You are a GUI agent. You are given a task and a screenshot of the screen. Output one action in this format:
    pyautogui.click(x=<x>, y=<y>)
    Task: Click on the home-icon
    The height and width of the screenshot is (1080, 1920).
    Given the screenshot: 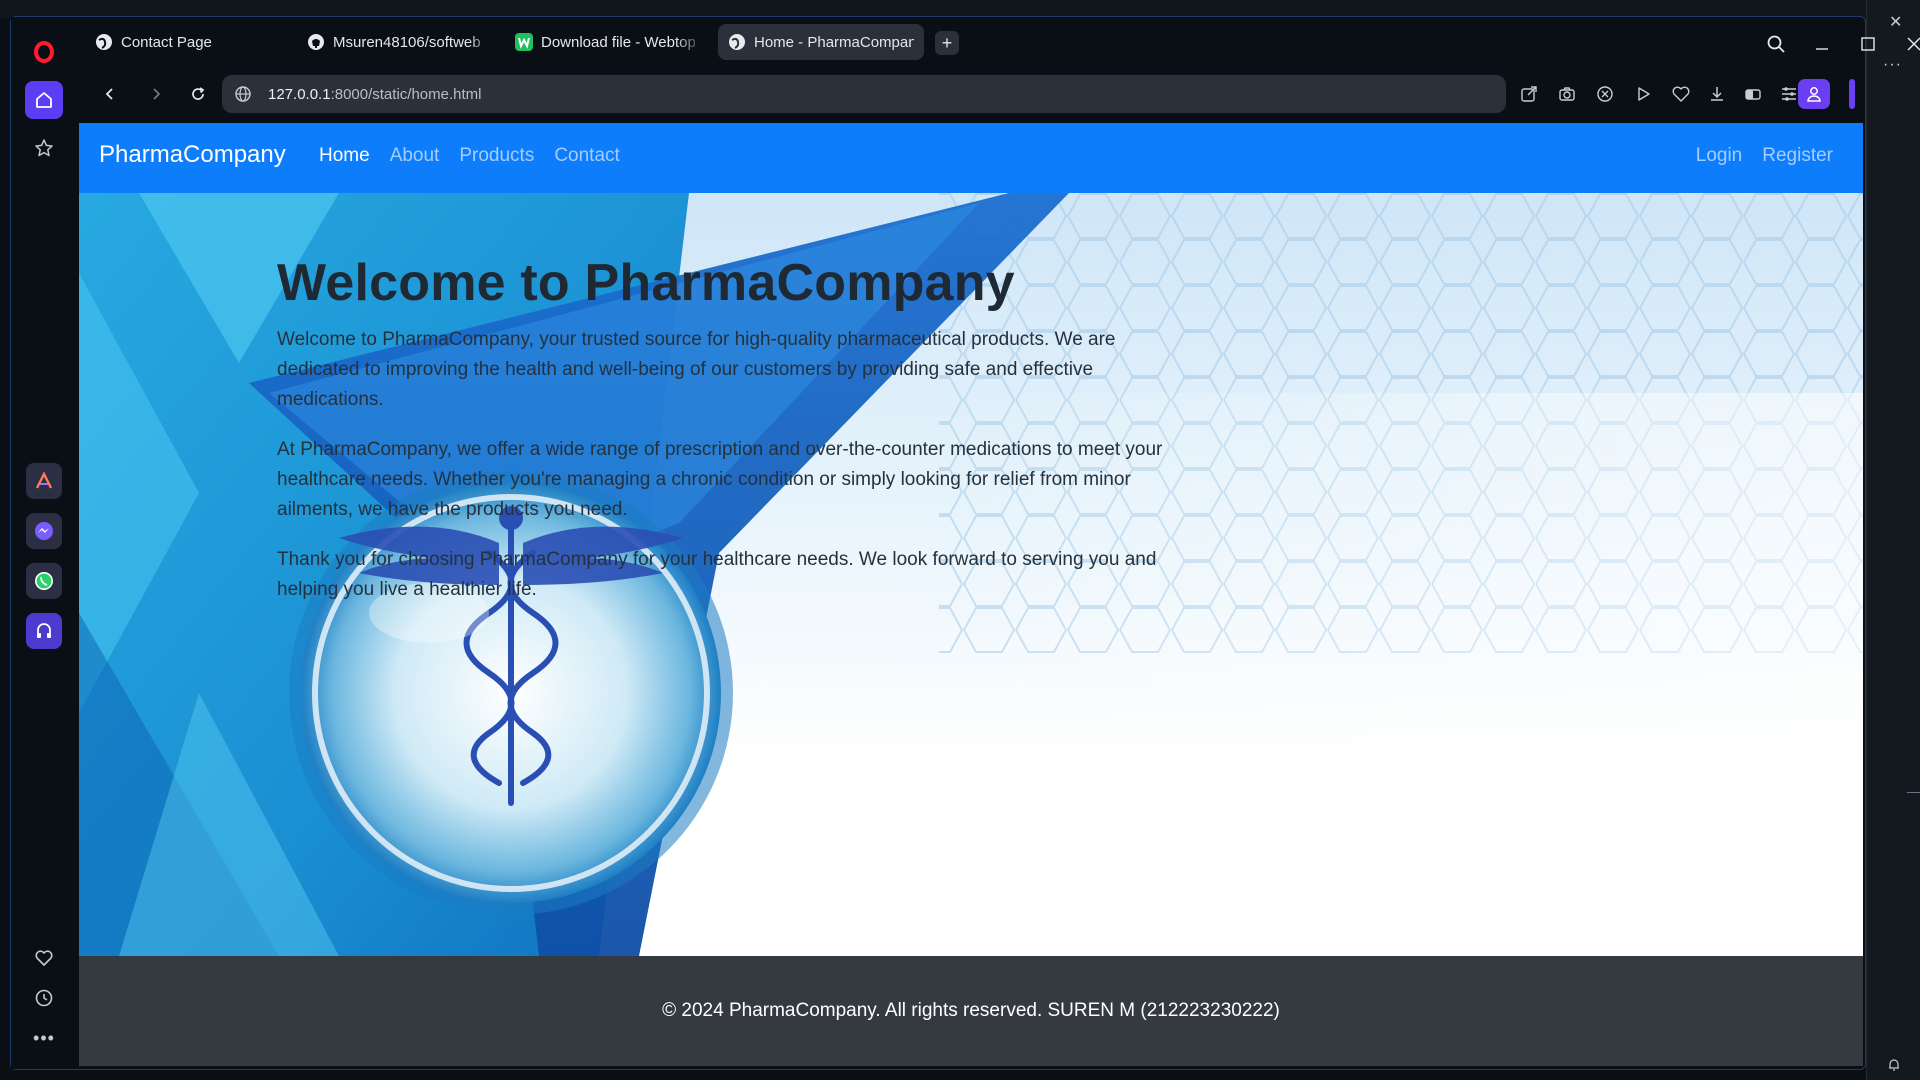 What is the action you would take?
    pyautogui.click(x=44, y=100)
    